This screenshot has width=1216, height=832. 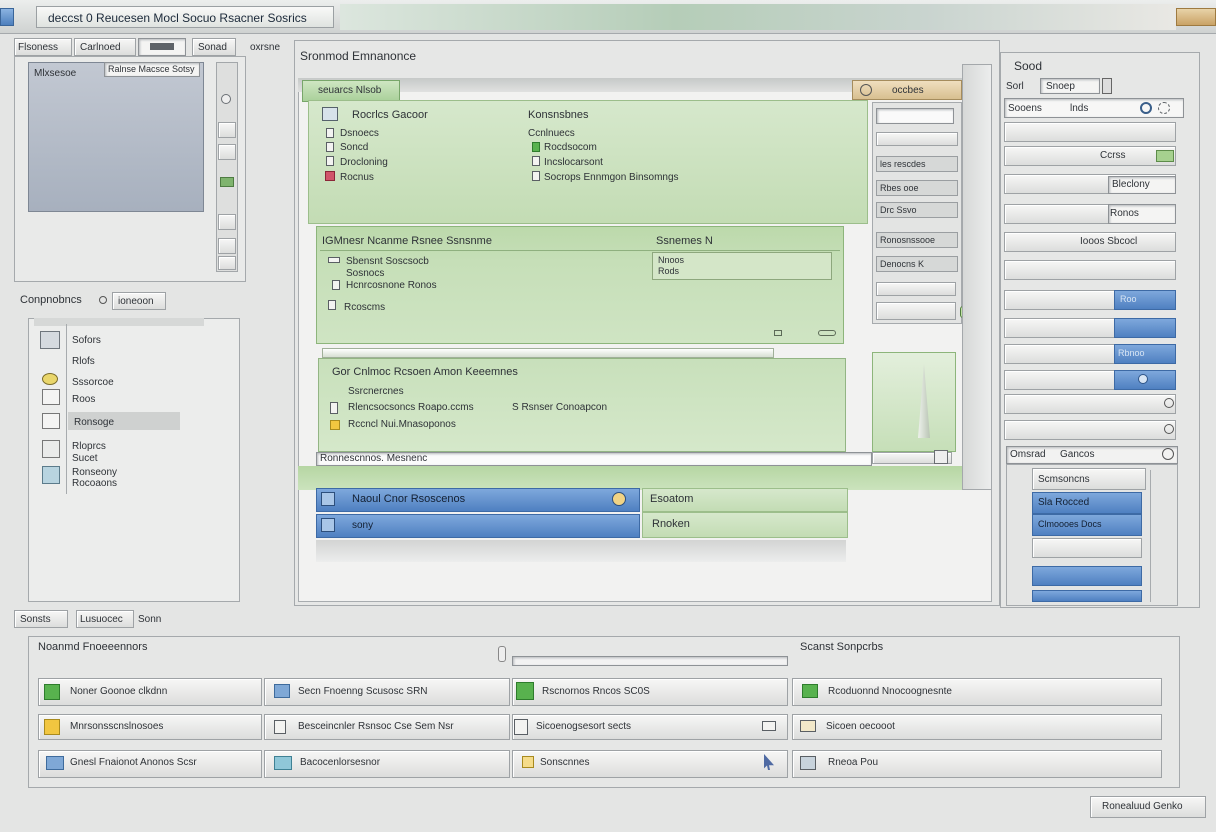 What do you see at coordinates (1143, 379) in the screenshot?
I see `right-field-9-knob` at bounding box center [1143, 379].